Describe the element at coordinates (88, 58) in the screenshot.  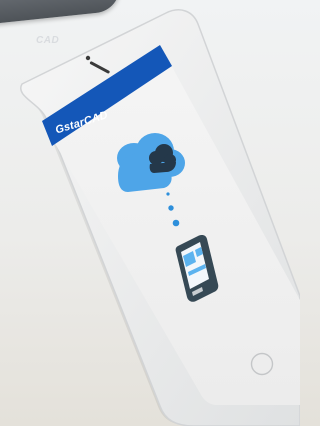
I see `front-camera` at that location.